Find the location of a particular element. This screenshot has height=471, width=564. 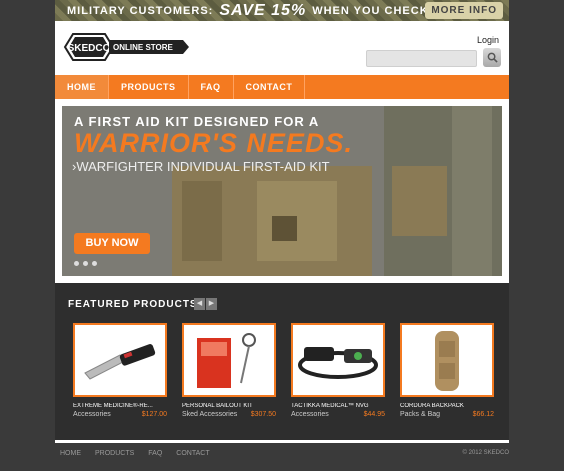

footer-link-home: HOME is located at coordinates (70, 453).